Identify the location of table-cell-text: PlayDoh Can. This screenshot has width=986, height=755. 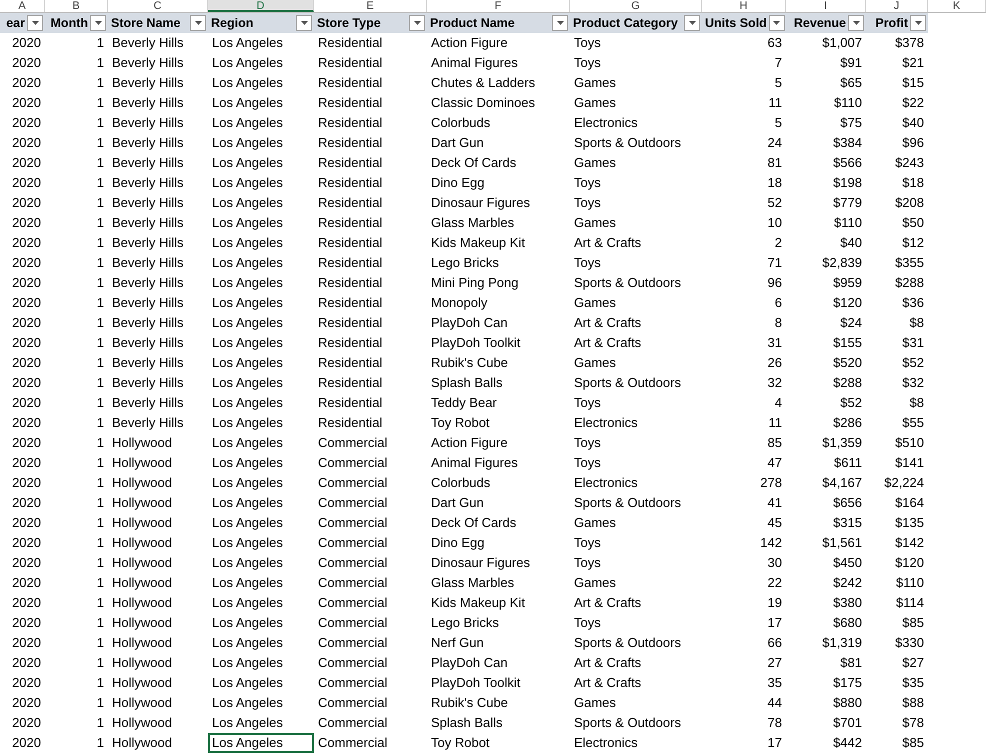
(469, 663).